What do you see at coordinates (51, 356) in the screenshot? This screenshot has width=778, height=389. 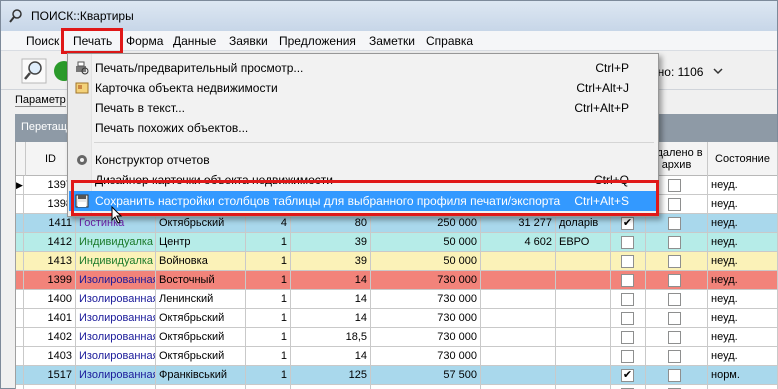 I see `cell-id: 1403` at bounding box center [51, 356].